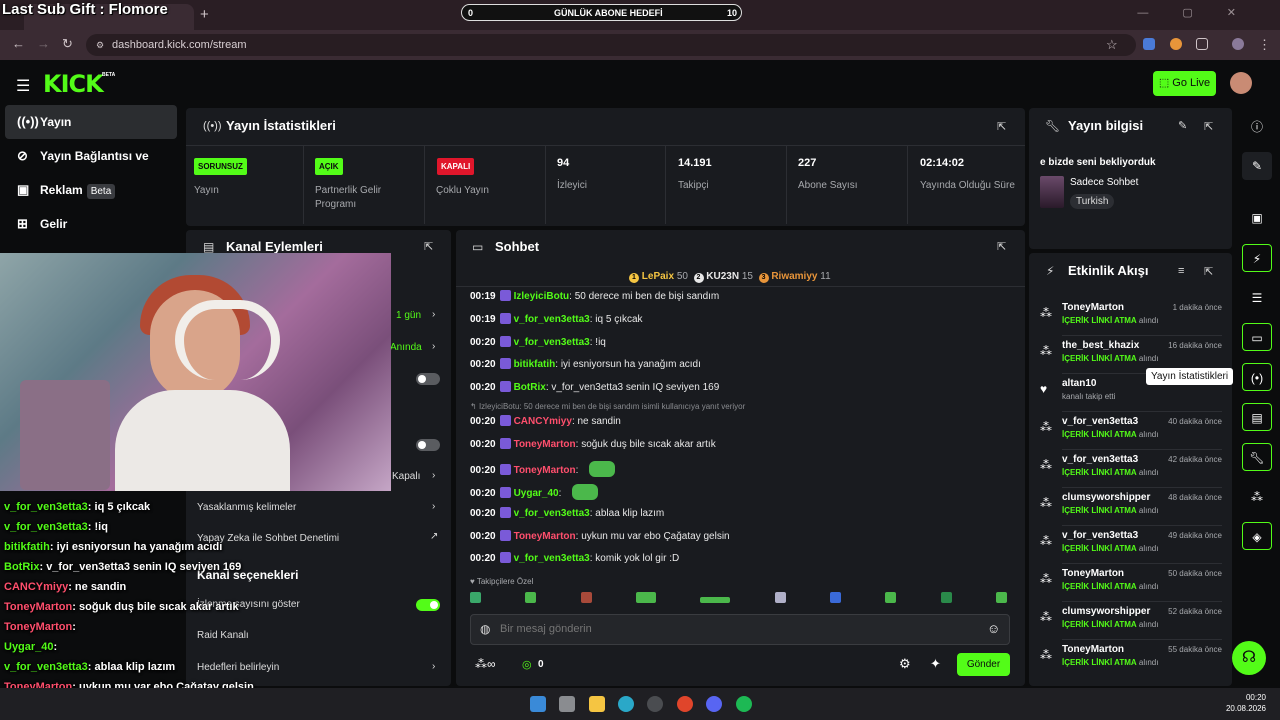 Image resolution: width=1280 pixels, height=720 pixels. I want to click on gear-icon: ⚙, so click(905, 664).